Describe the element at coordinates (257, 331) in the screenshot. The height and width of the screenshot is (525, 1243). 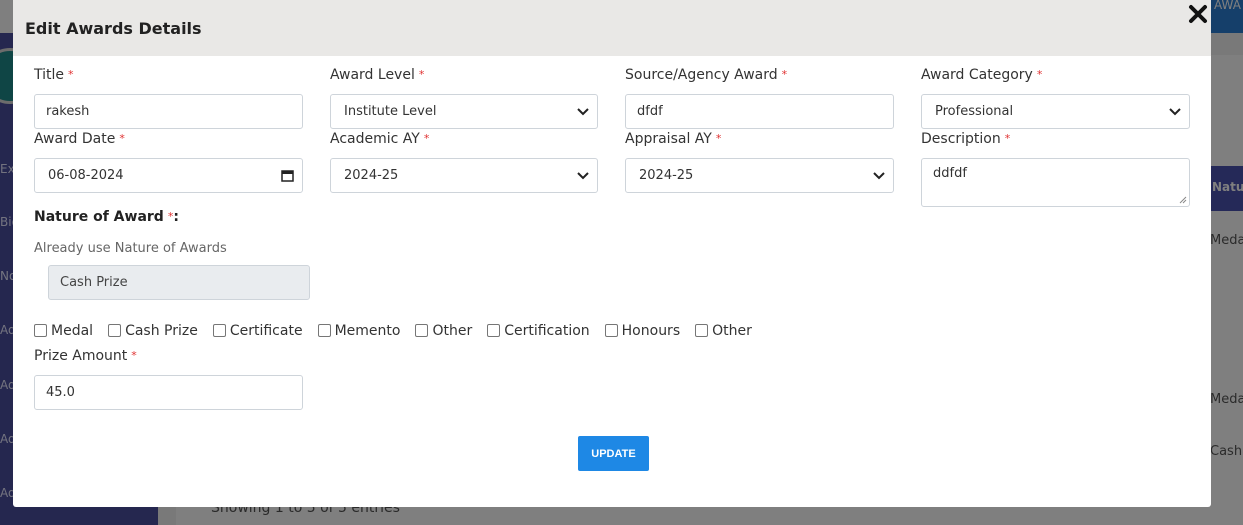
I see `checkbox-certificate: Certificate` at that location.